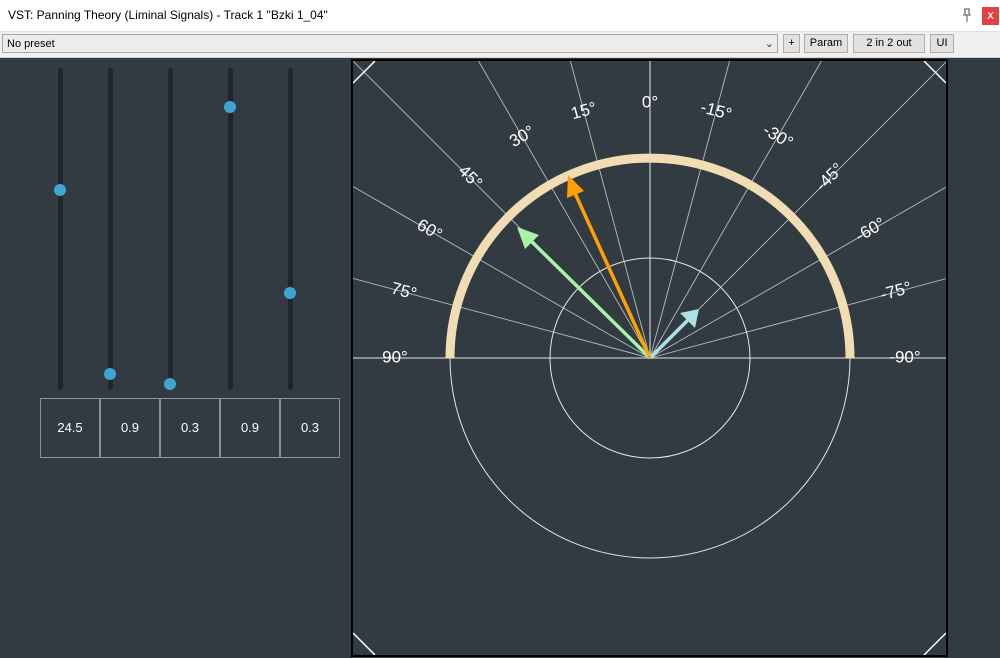 This screenshot has width=1000, height=658. What do you see at coordinates (967, 15) in the screenshot?
I see `pin-icon` at bounding box center [967, 15].